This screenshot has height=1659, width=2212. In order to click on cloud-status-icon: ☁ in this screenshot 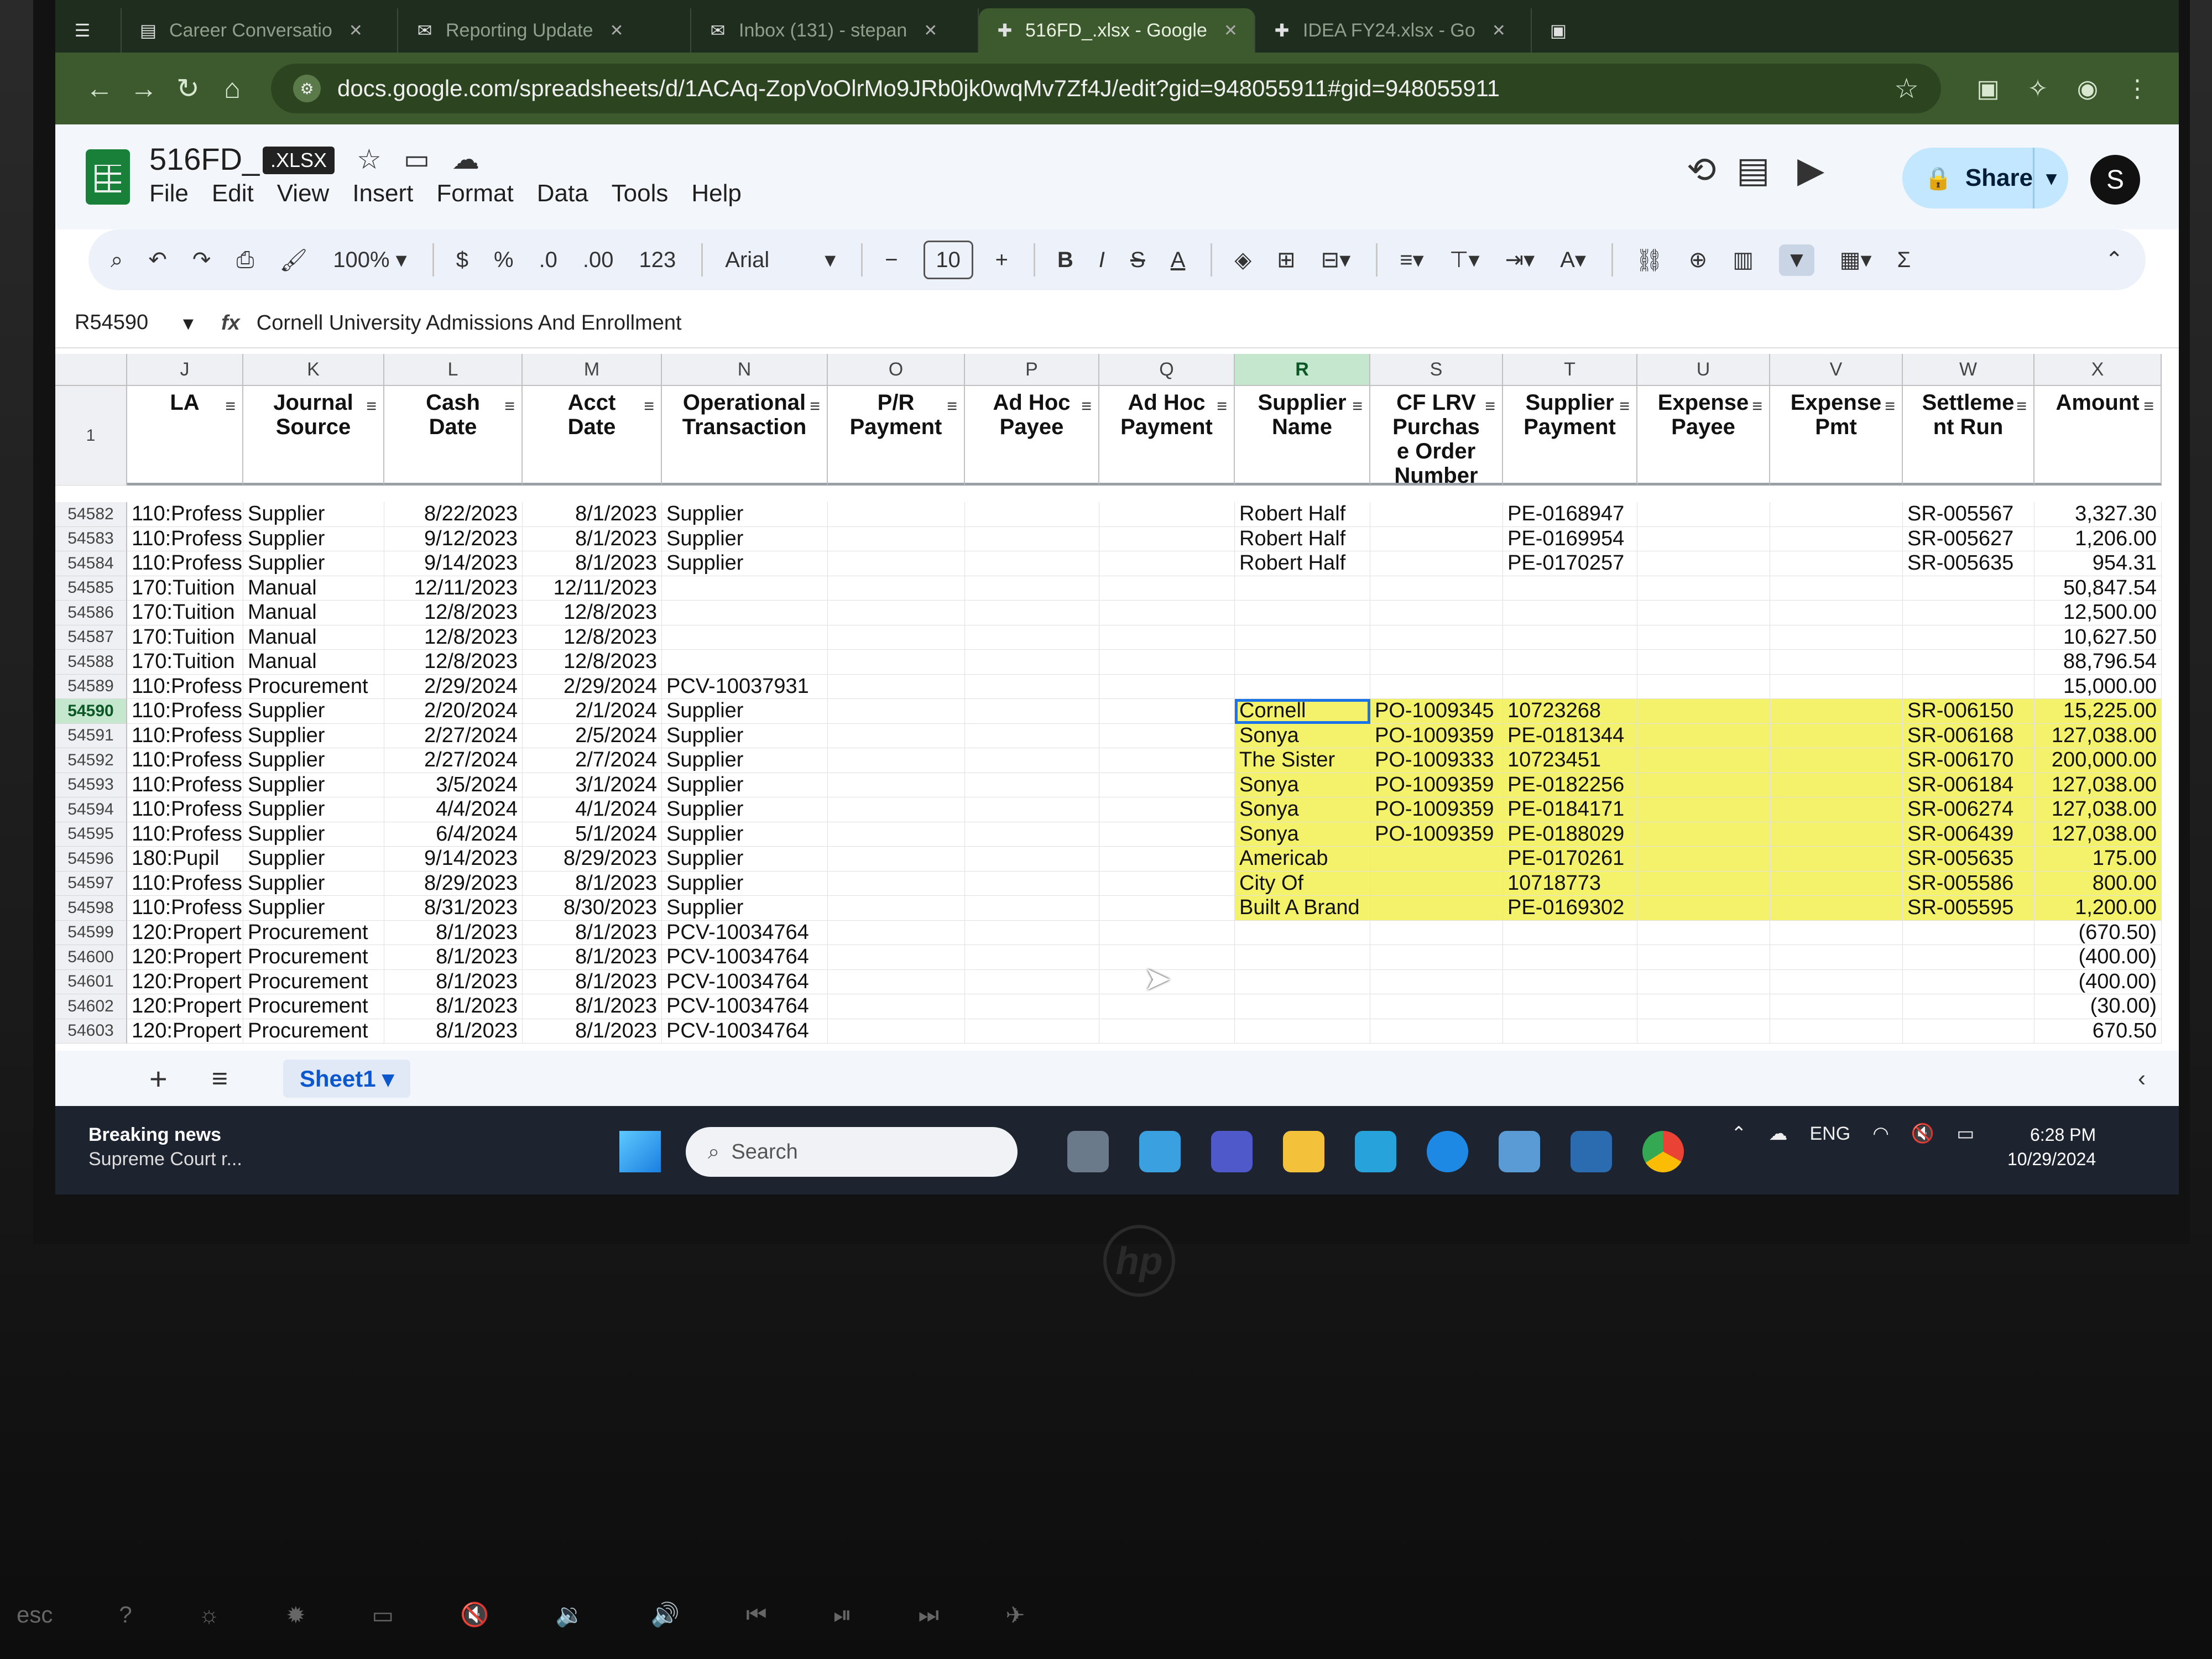, I will do `click(466, 159)`.